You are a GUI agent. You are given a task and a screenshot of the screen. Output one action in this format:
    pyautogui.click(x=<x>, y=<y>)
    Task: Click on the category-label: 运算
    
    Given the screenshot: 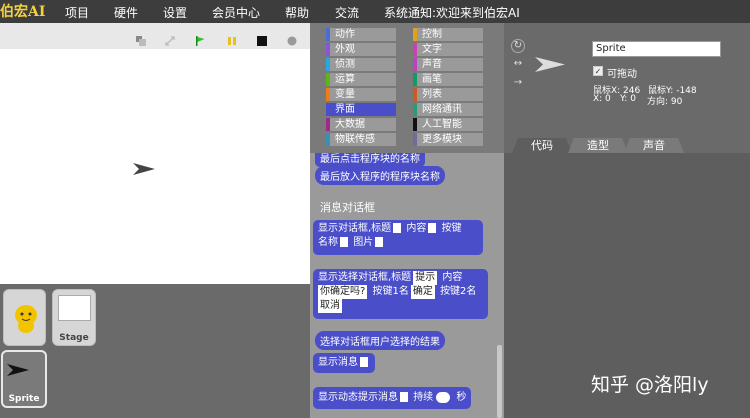 What is the action you would take?
    pyautogui.click(x=345, y=79)
    